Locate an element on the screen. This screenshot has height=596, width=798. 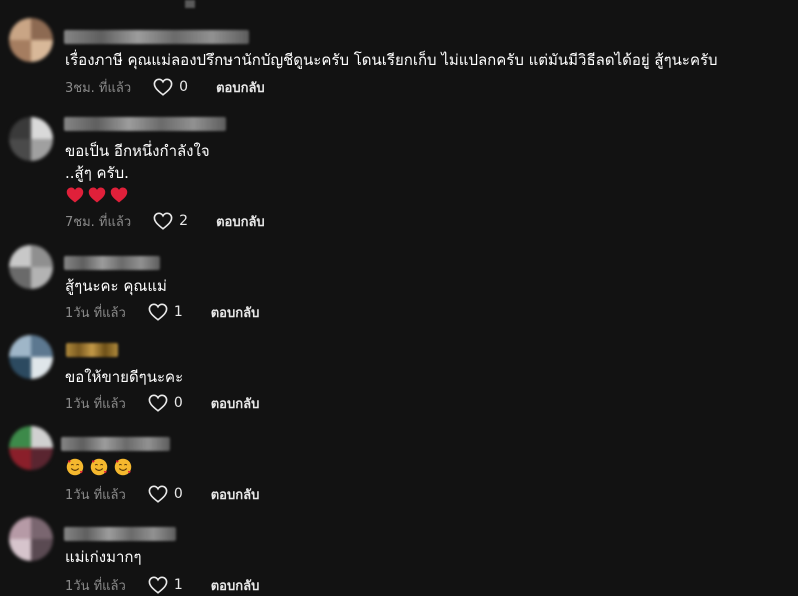
comment-meta: 7ชม. ที่แล้ว 2 ตอบกลับ is located at coordinates (165, 221).